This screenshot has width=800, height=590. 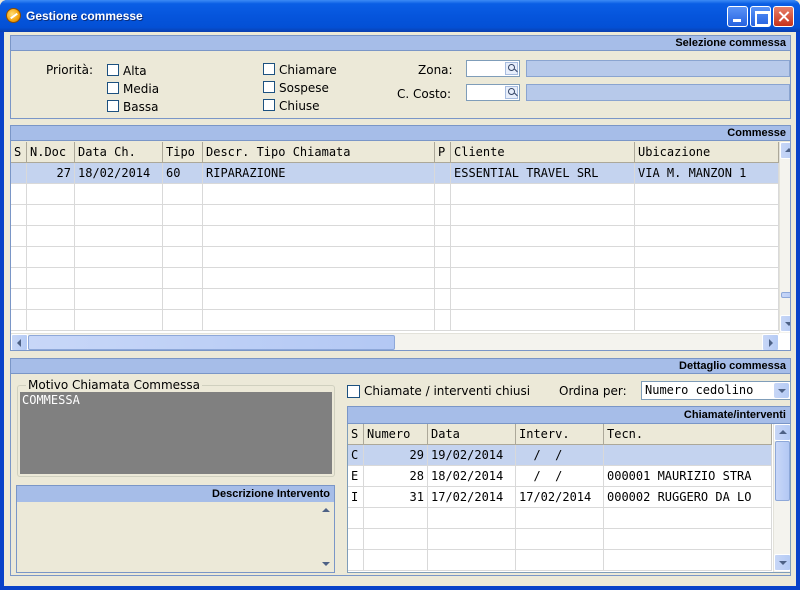 What do you see at coordinates (688, 455) in the screenshot?
I see `cell-tecn` at bounding box center [688, 455].